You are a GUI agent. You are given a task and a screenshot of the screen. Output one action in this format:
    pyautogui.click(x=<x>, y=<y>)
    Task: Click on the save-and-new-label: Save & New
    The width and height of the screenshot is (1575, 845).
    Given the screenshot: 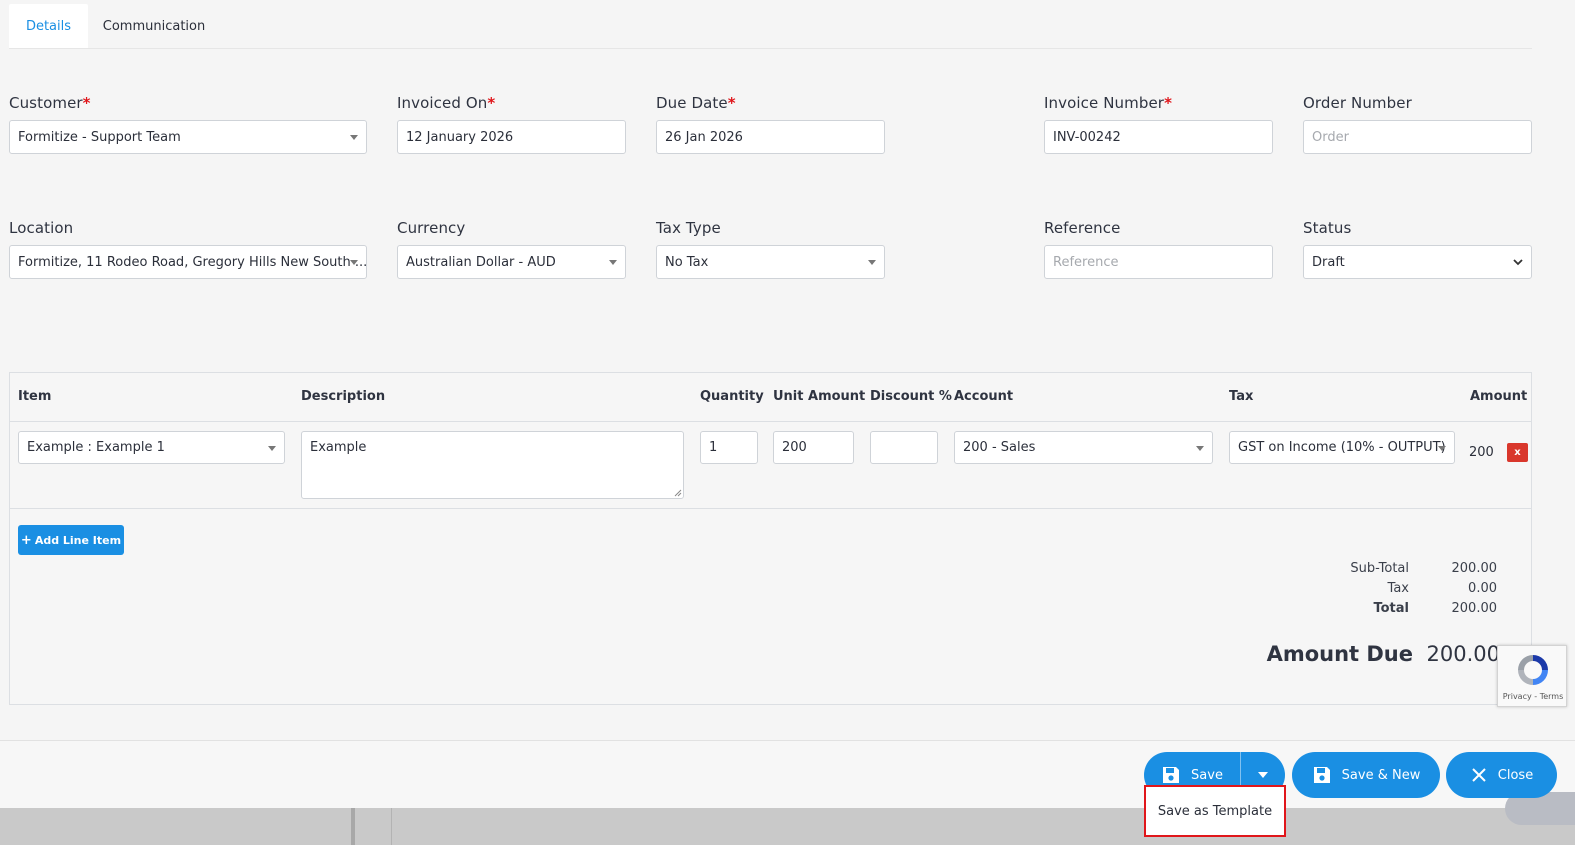 What is the action you would take?
    pyautogui.click(x=1381, y=775)
    